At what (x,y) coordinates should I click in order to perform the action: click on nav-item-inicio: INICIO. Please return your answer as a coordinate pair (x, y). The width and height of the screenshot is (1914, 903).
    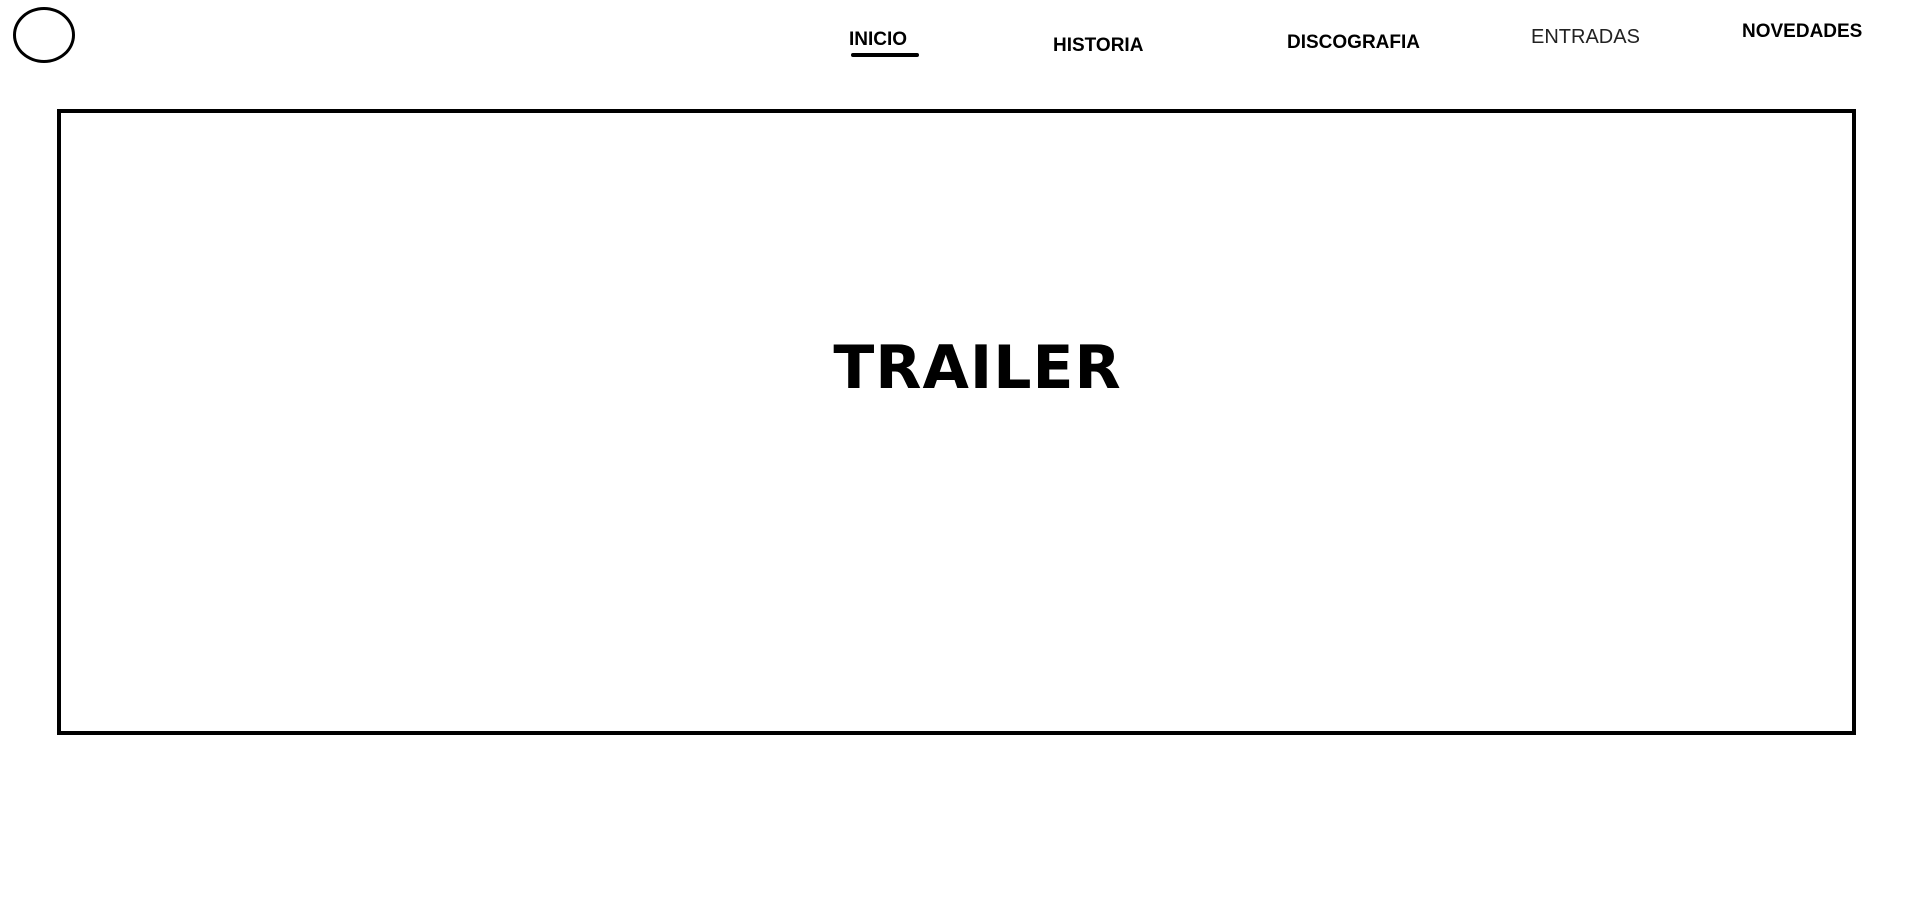
    Looking at the image, I should click on (878, 40).